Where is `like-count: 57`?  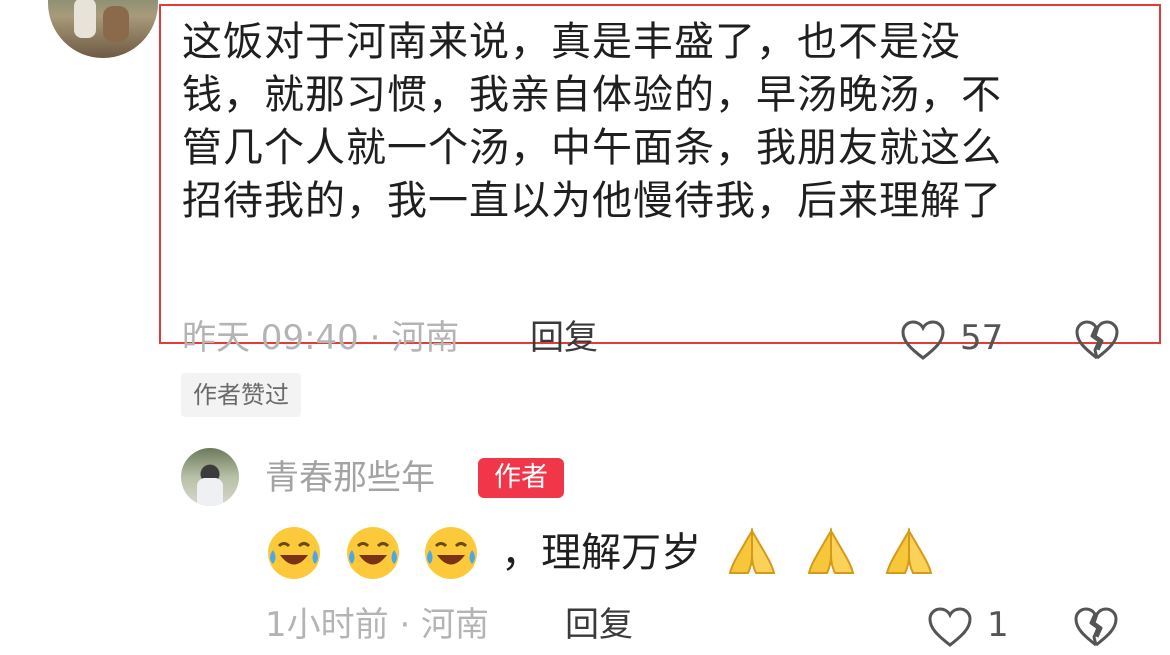 like-count: 57 is located at coordinates (982, 338).